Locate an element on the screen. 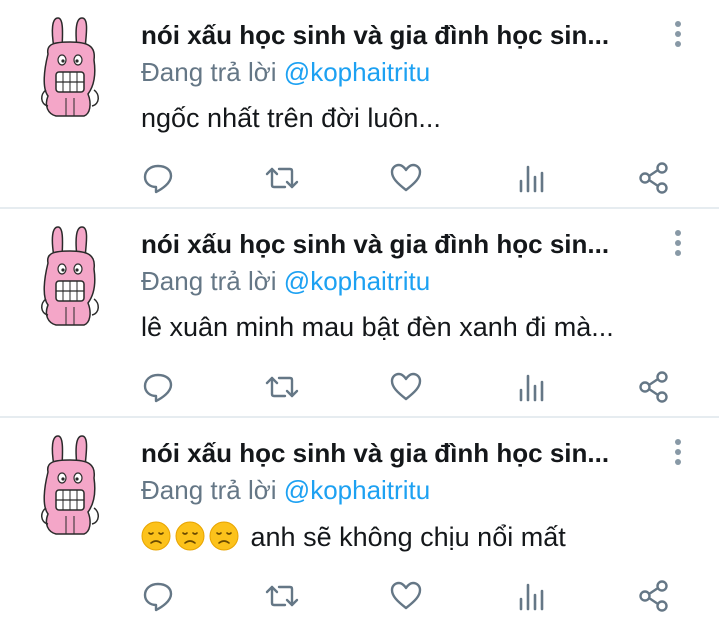 The height and width of the screenshot is (626, 719). tweet-text: anh sẽ không chịu nổi mất is located at coordinates (353, 537).